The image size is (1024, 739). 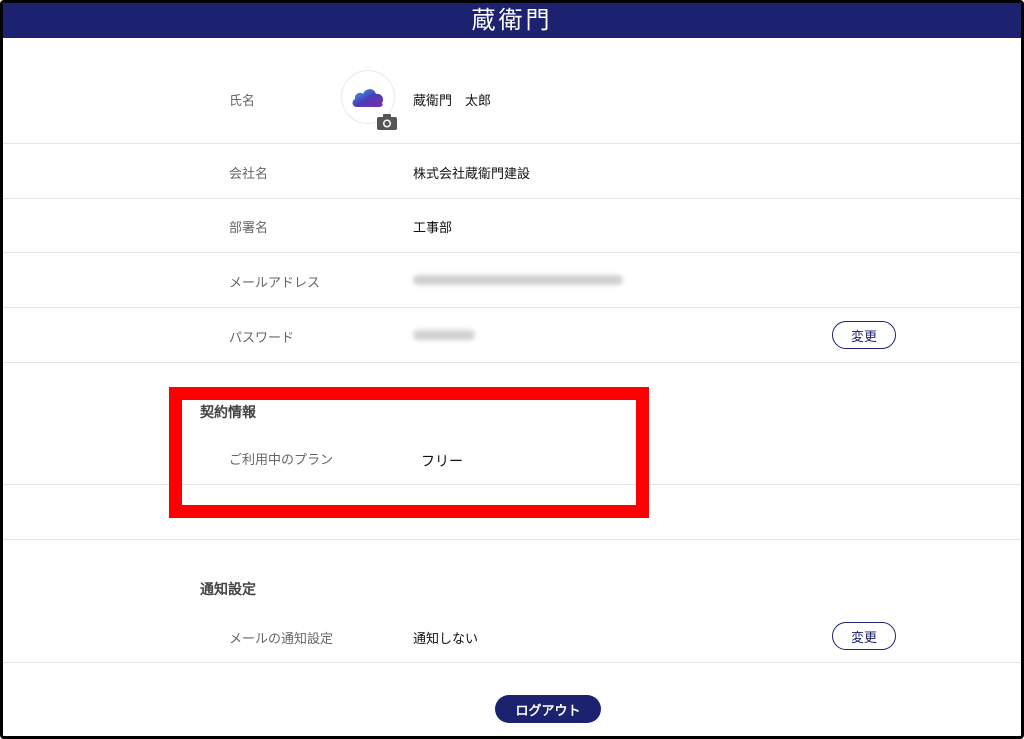 I want to click on password-value-blurred, so click(x=444, y=335).